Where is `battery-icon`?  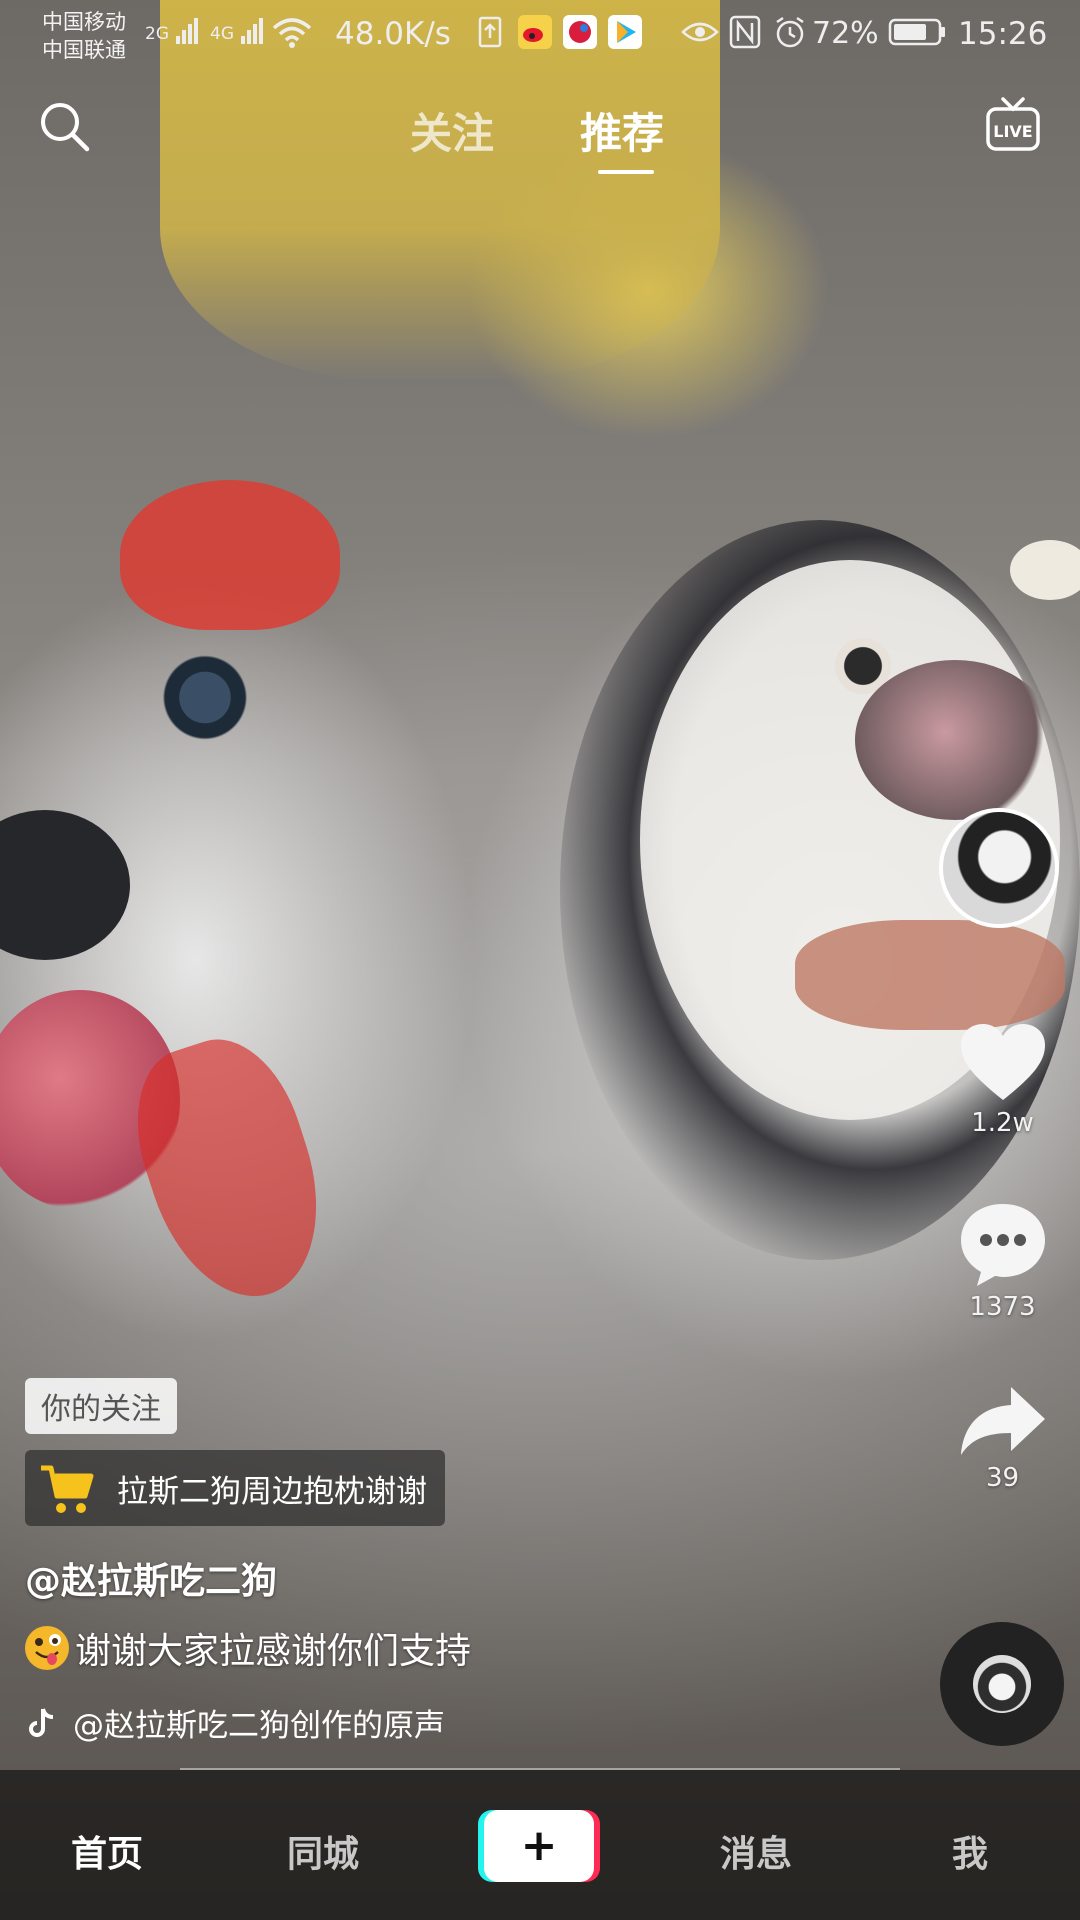
battery-icon is located at coordinates (917, 32).